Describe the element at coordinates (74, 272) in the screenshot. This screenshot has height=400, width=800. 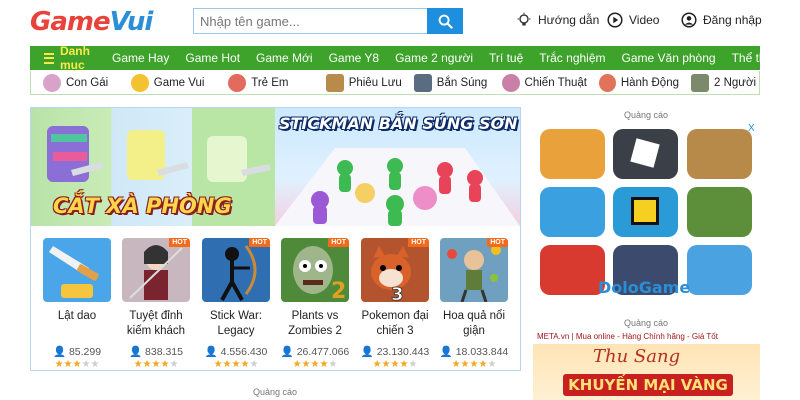
I see `knife-art` at that location.